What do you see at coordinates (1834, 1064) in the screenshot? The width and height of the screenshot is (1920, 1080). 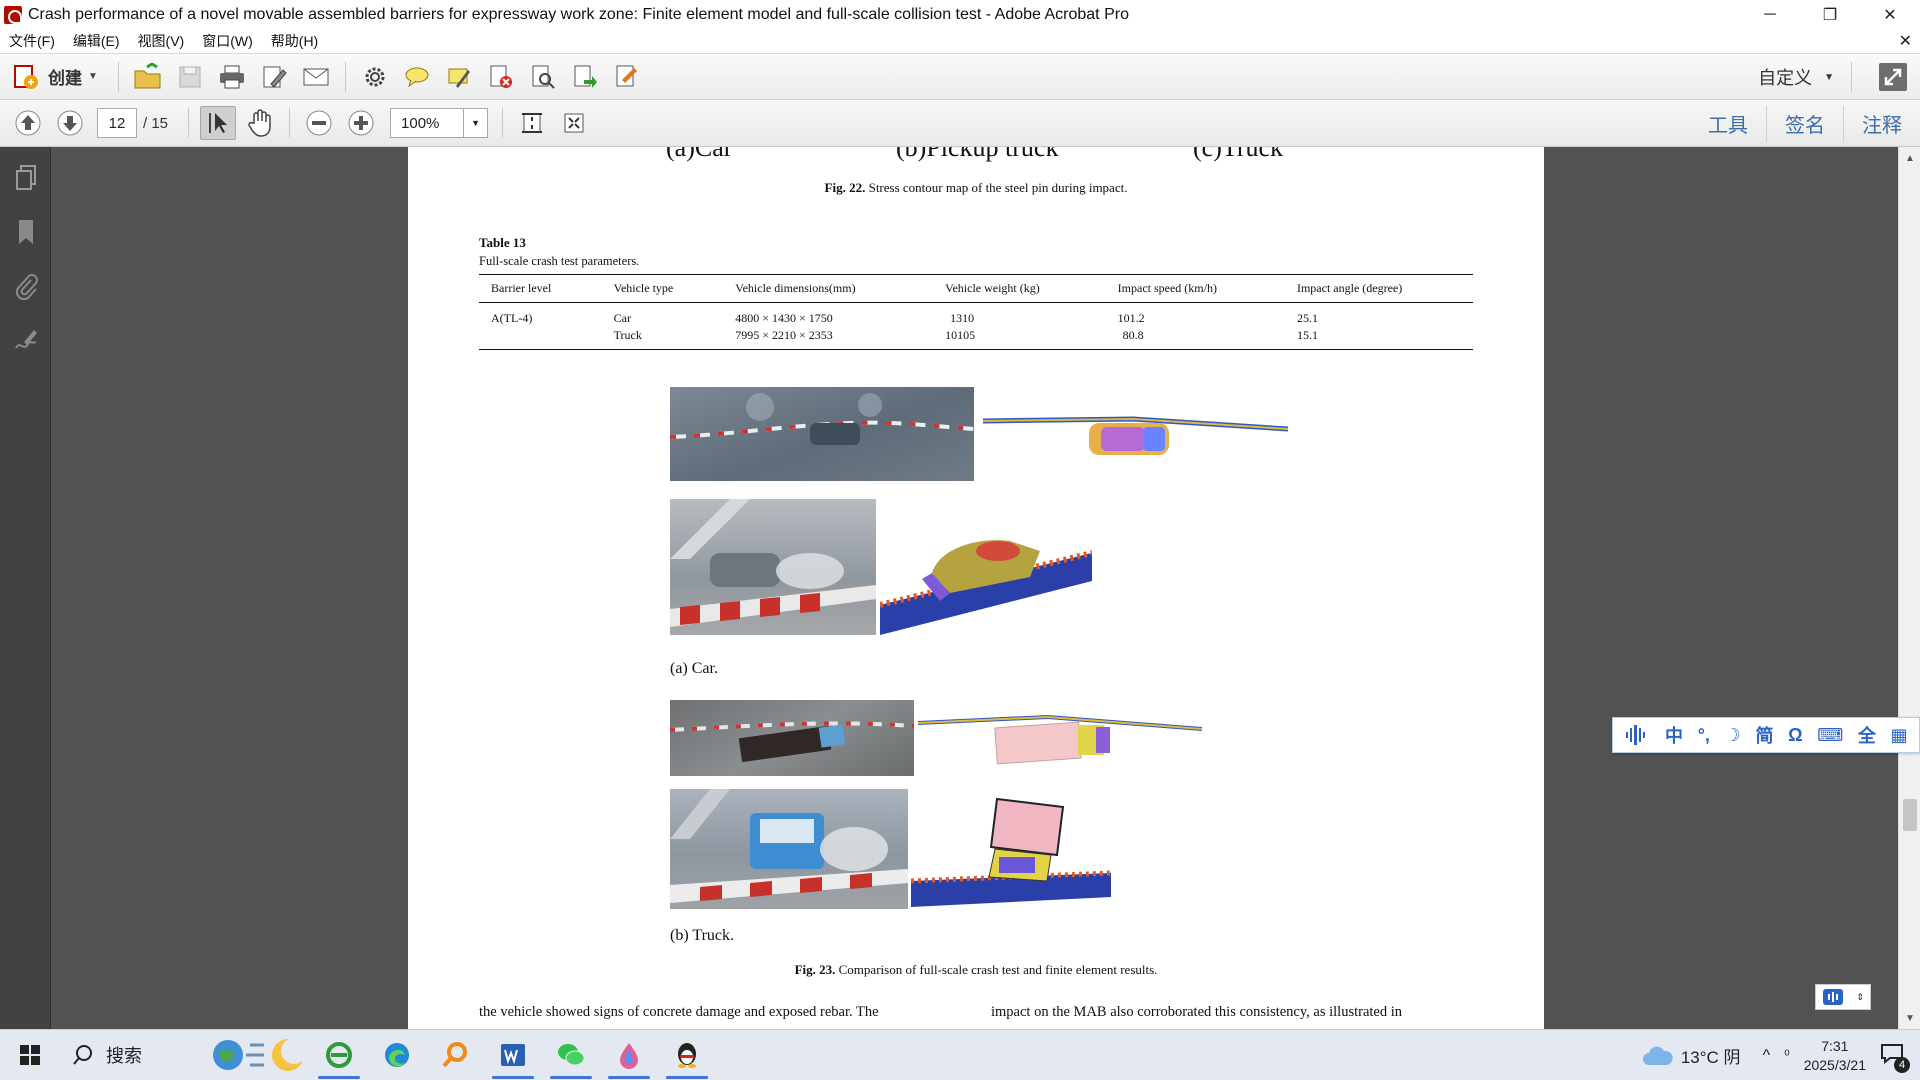 I see `clock-date: 2025/3/21` at bounding box center [1834, 1064].